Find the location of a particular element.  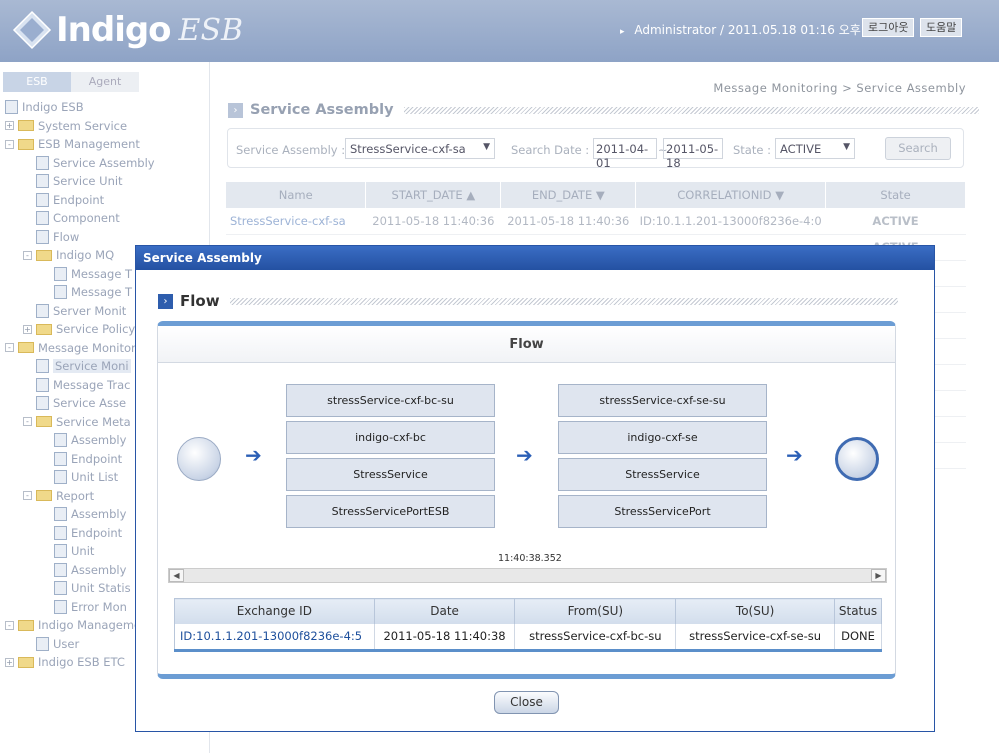

sa-label: Service Assembly : is located at coordinates (291, 150).